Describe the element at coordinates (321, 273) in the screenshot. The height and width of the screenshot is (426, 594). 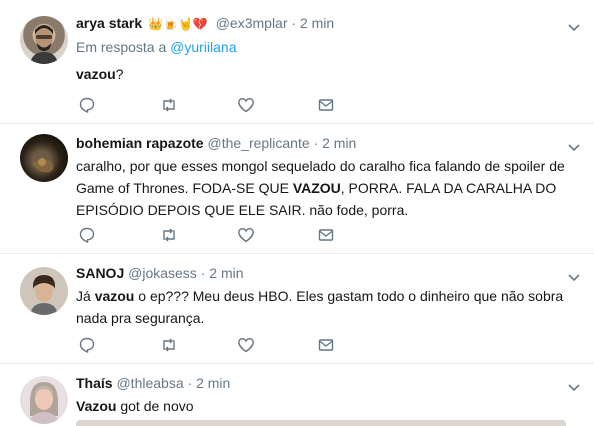
I see `tweet-header: SANOJ @jokasess · 2 min` at that location.